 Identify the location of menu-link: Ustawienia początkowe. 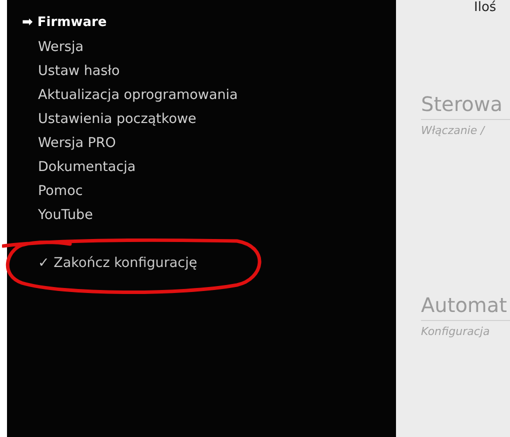
(109, 121).